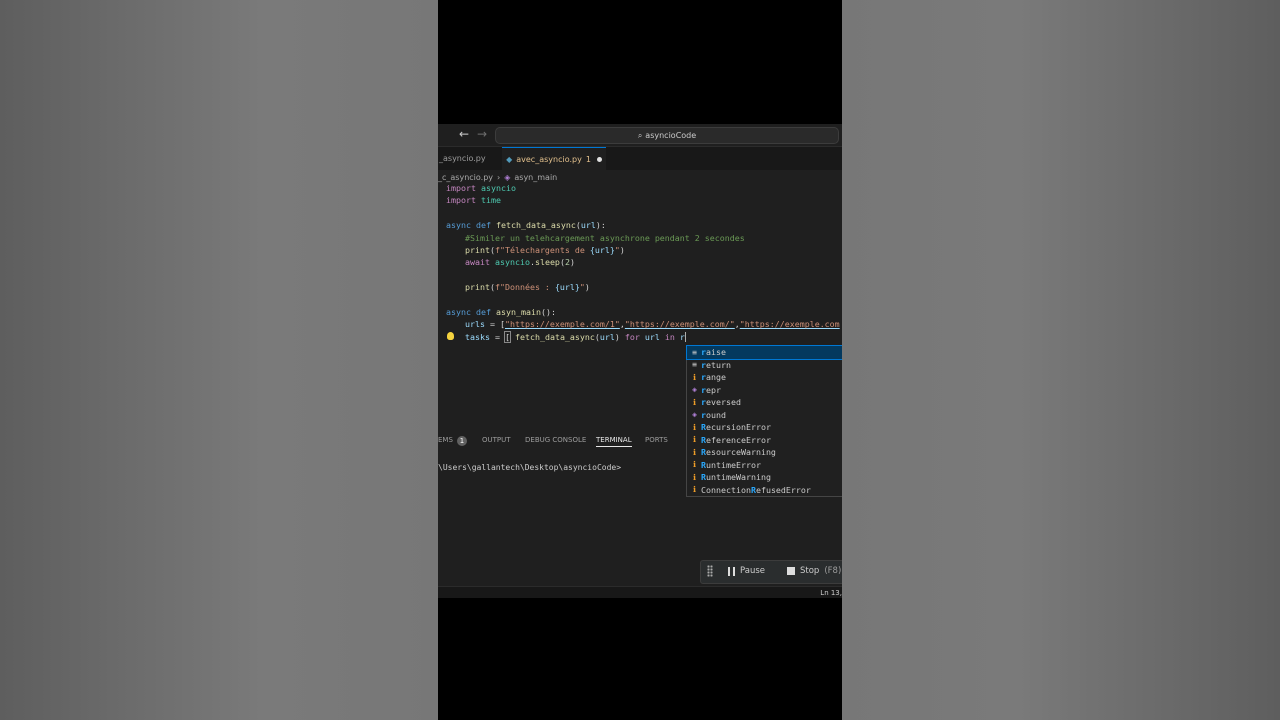  What do you see at coordinates (501, 312) in the screenshot?
I see `code-line-11: async def asyn_main():` at bounding box center [501, 312].